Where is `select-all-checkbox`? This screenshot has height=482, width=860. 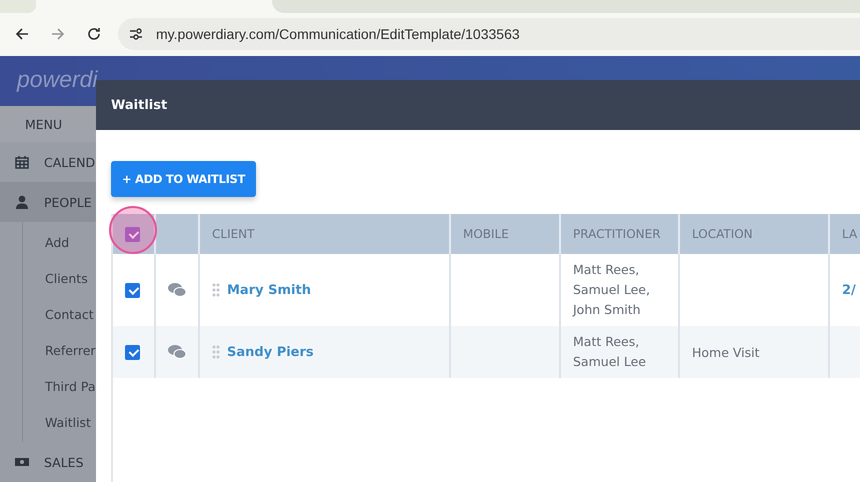
select-all-checkbox is located at coordinates (132, 234).